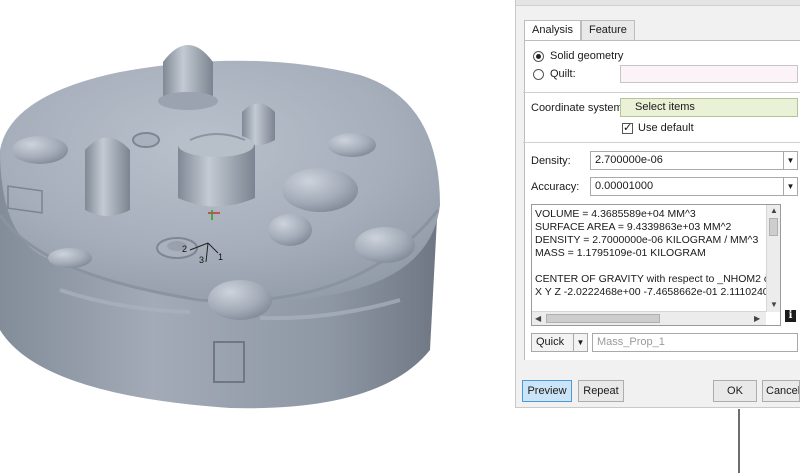 This screenshot has height=473, width=800. I want to click on vertical-scroll-thumb, so click(773, 227).